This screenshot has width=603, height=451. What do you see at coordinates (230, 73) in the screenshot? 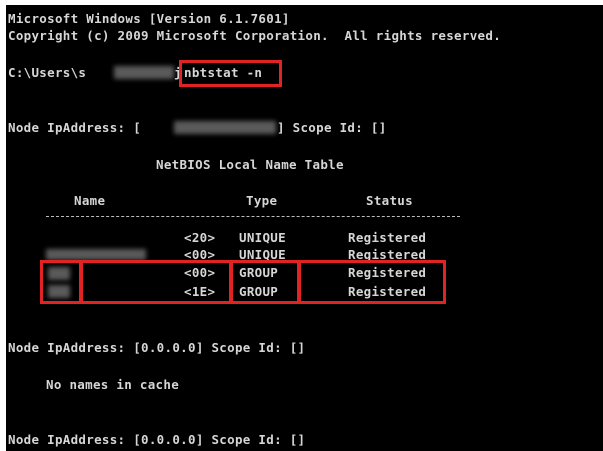
I see `command-highlight-box` at bounding box center [230, 73].